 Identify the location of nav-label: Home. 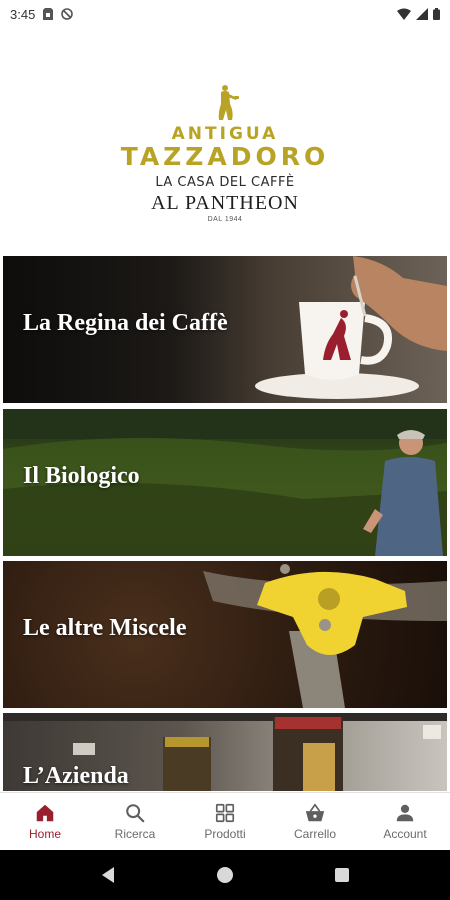
(44, 834).